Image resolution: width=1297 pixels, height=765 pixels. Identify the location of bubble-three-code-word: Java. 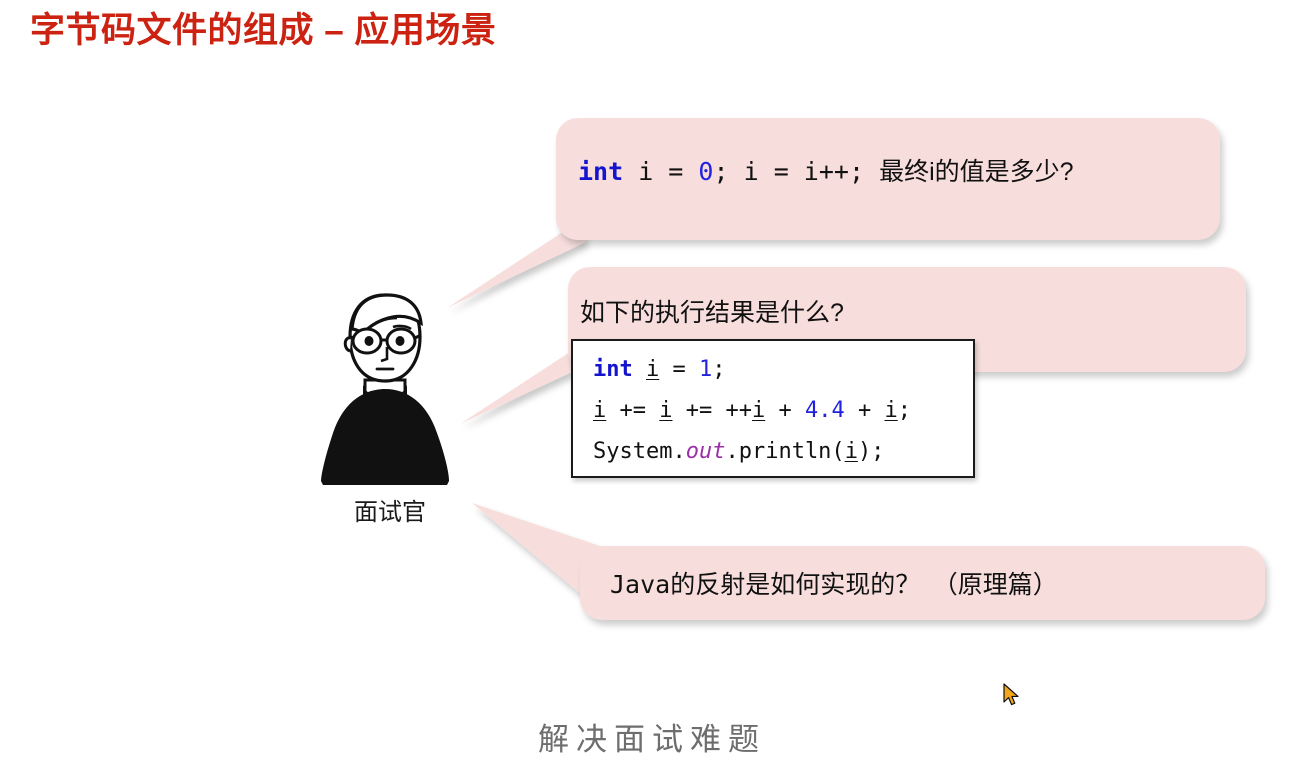
(640, 584).